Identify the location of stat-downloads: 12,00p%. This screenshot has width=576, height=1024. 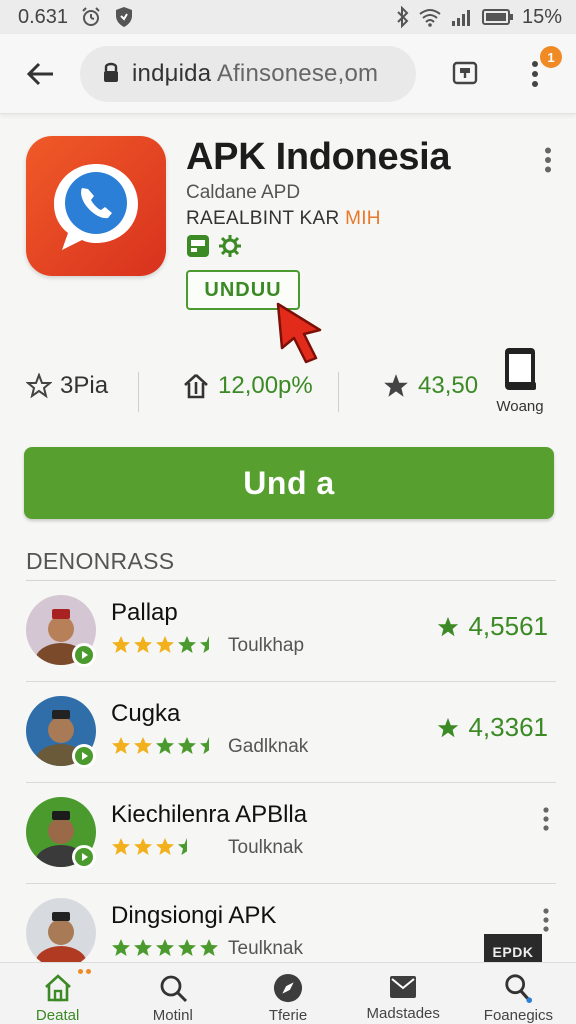
(247, 386).